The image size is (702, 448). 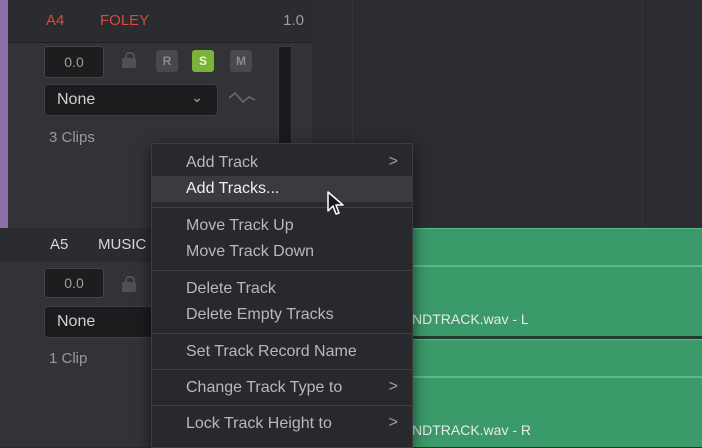 What do you see at coordinates (264, 387) in the screenshot?
I see `menu-item-label: Change Track Type to` at bounding box center [264, 387].